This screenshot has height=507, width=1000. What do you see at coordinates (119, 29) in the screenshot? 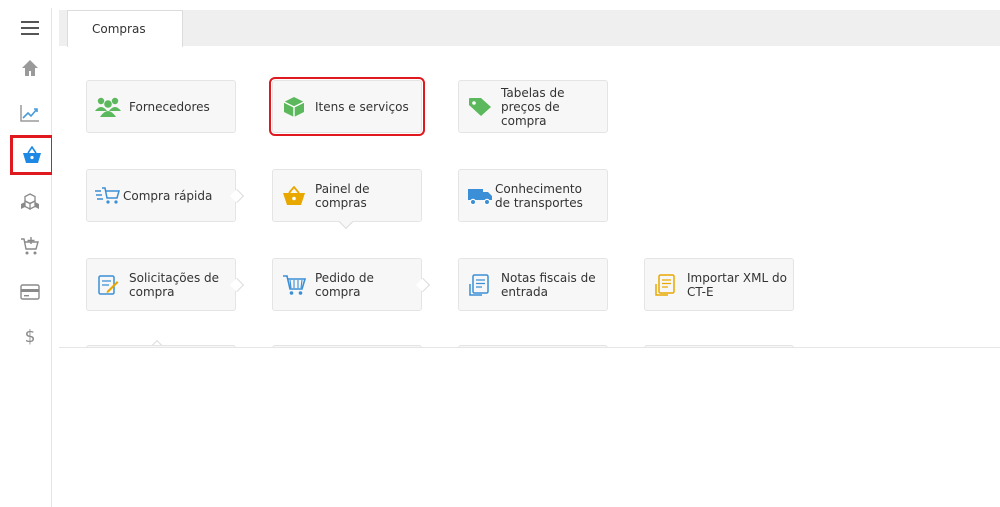
I see `tab-label: Compras` at bounding box center [119, 29].